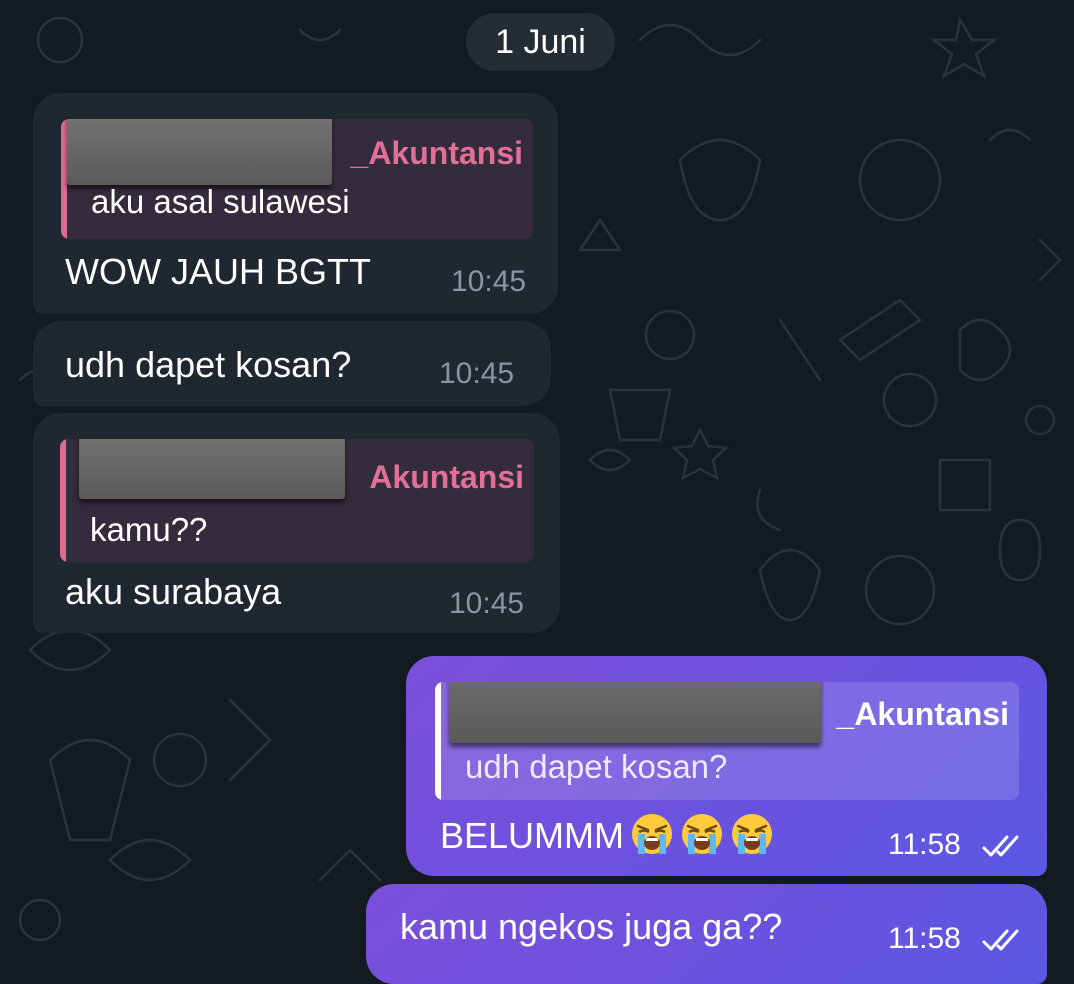 The height and width of the screenshot is (984, 1074). What do you see at coordinates (149, 529) in the screenshot?
I see `reply-quoted-text: kamu??` at bounding box center [149, 529].